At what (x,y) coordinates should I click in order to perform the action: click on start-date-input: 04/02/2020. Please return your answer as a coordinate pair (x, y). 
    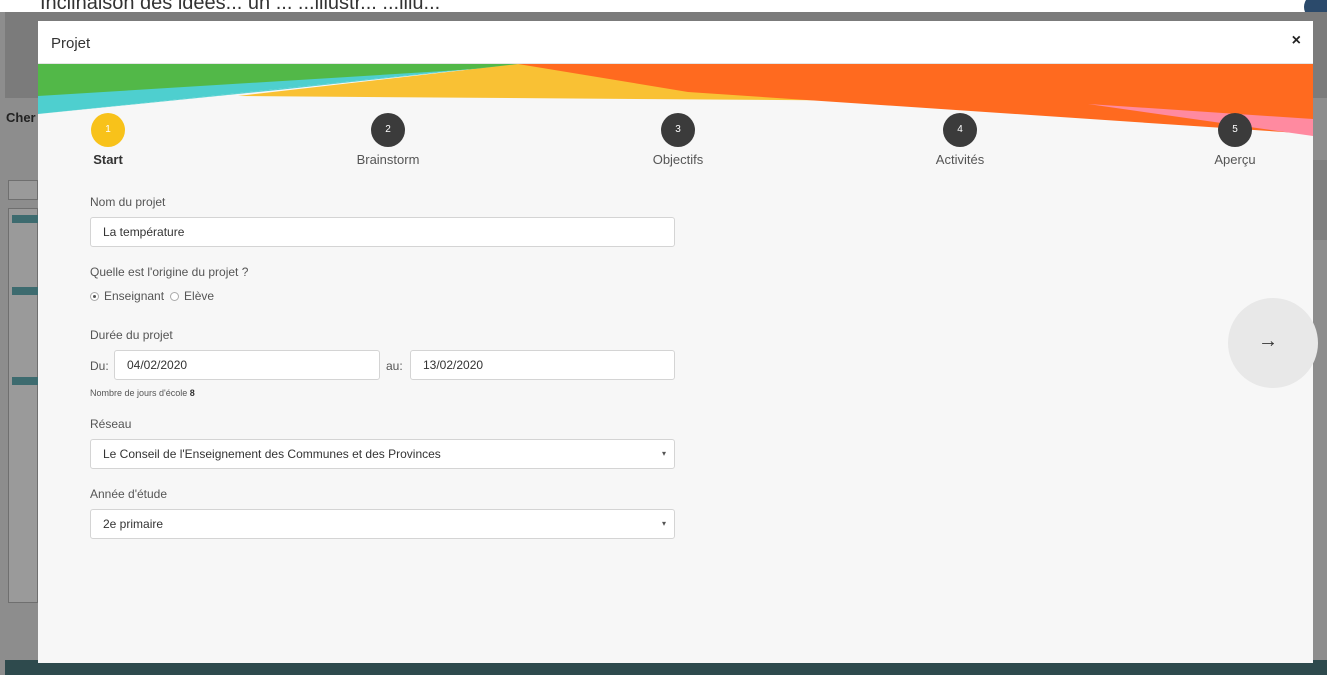
    Looking at the image, I should click on (247, 365).